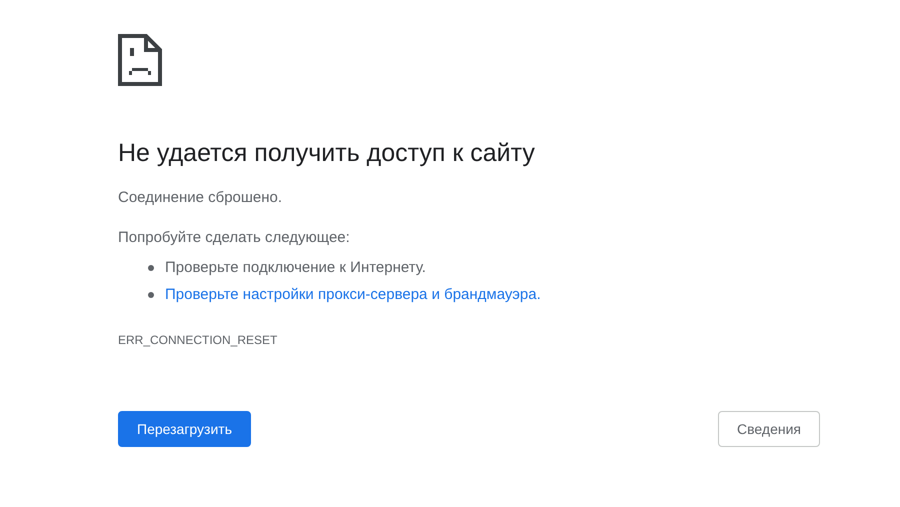  I want to click on suggestions-heading: Попробуйте сделать следующее:, so click(234, 238).